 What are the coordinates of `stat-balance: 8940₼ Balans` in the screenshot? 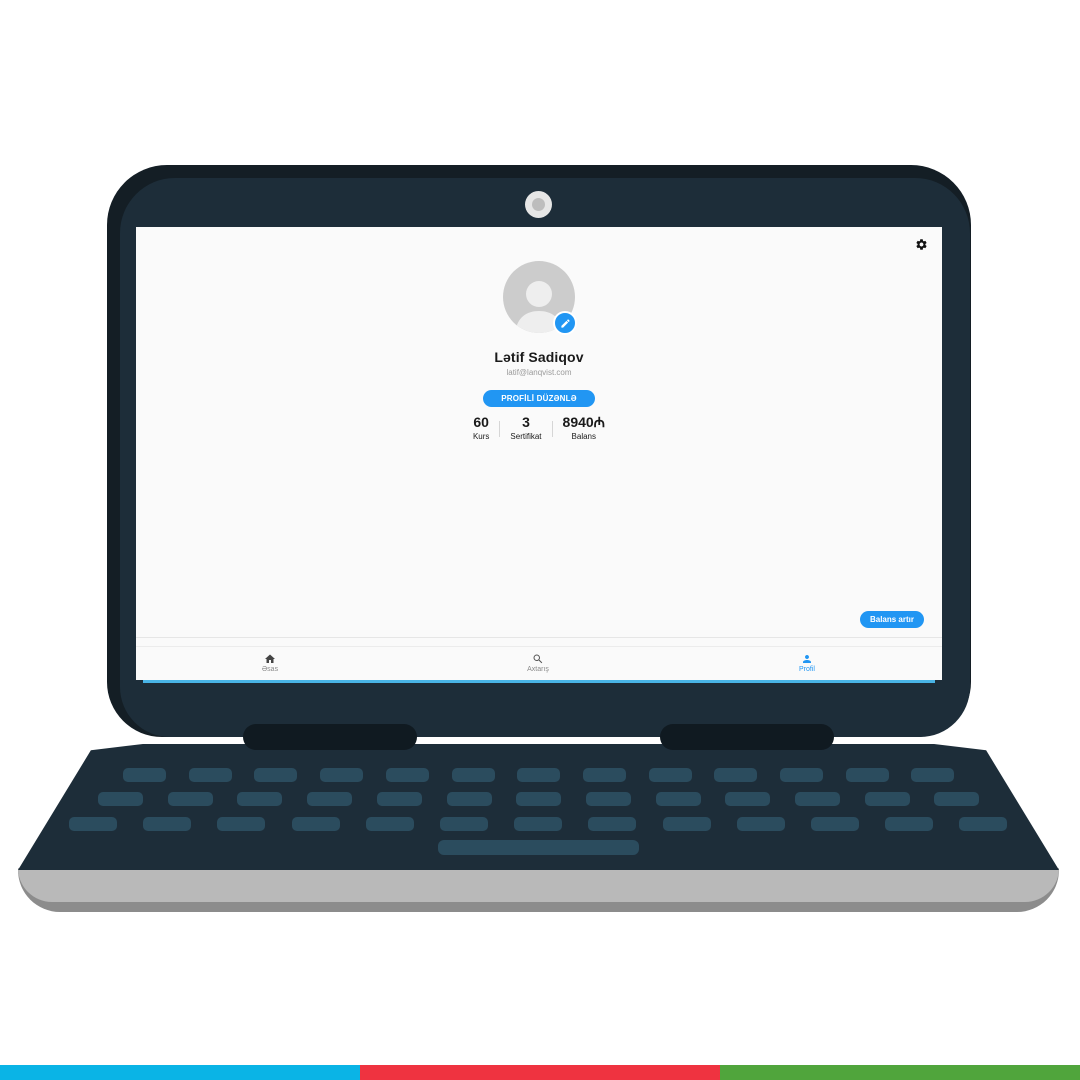 It's located at (584, 428).